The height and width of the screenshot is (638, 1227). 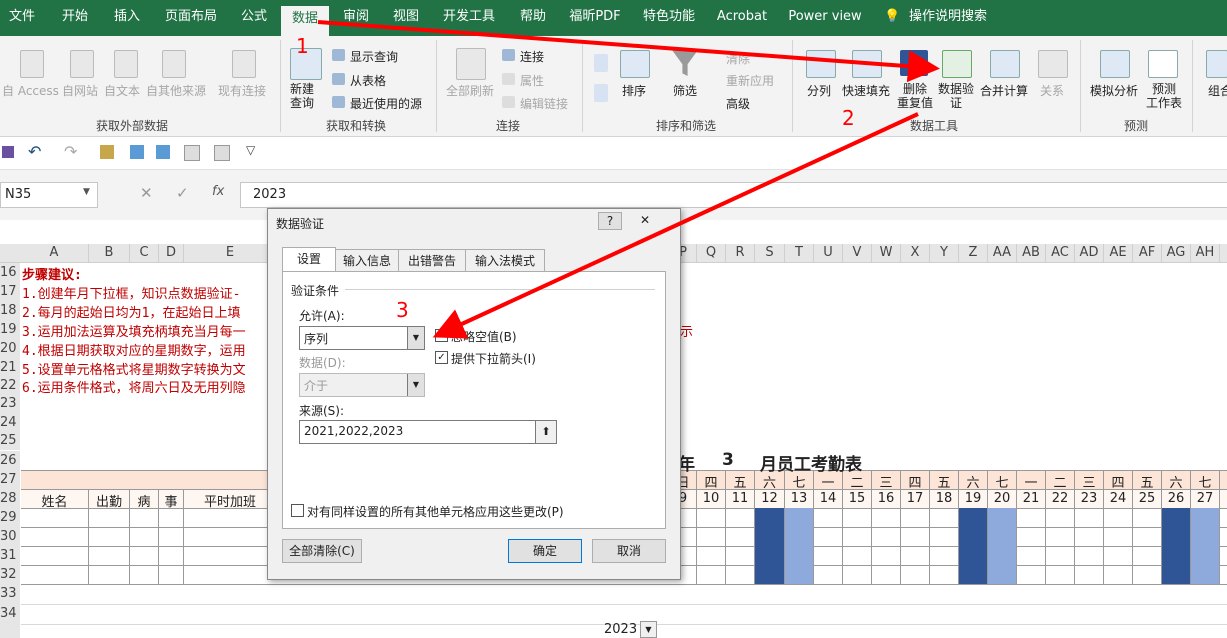 I want to click on annotation-label-1: 1, so click(x=302, y=46).